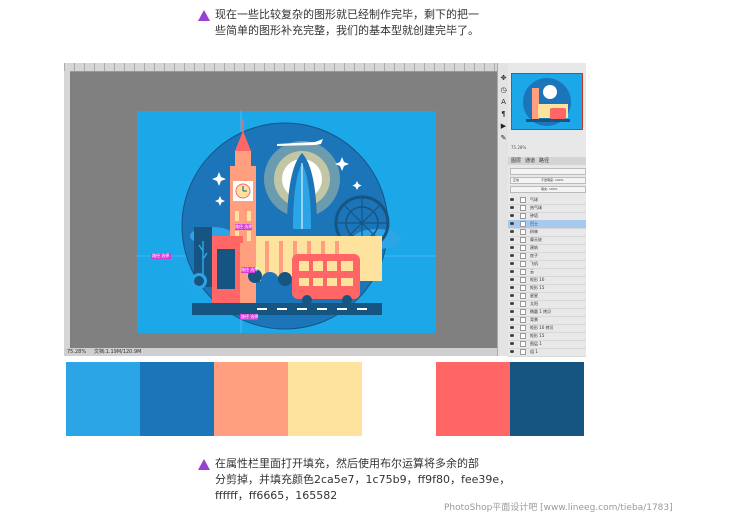 This screenshot has width=750, height=518. Describe the element at coordinates (534, 351) in the screenshot. I see `layer-name: 组 1` at that location.